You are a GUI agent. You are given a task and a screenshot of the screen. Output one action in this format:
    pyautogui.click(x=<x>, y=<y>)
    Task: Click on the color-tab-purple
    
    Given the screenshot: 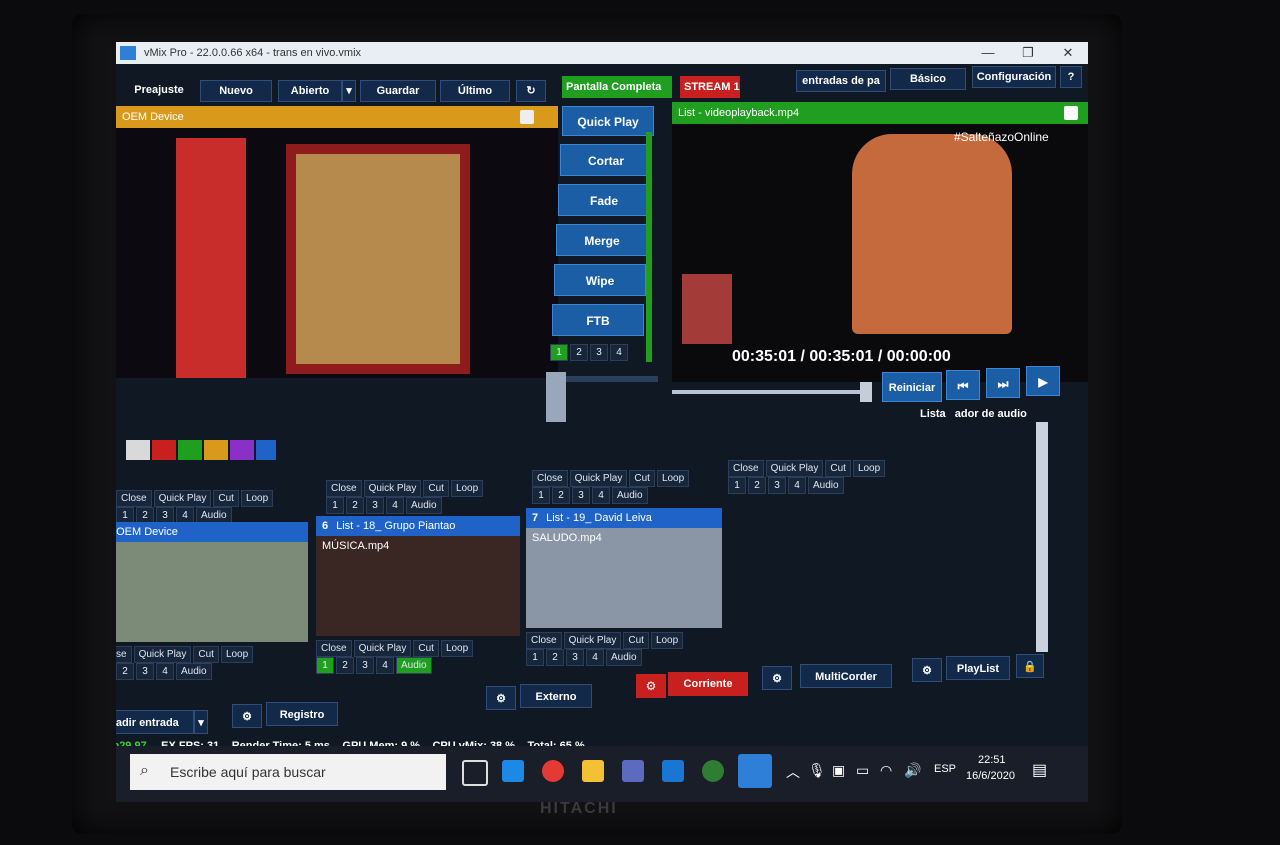 What is the action you would take?
    pyautogui.click(x=242, y=450)
    